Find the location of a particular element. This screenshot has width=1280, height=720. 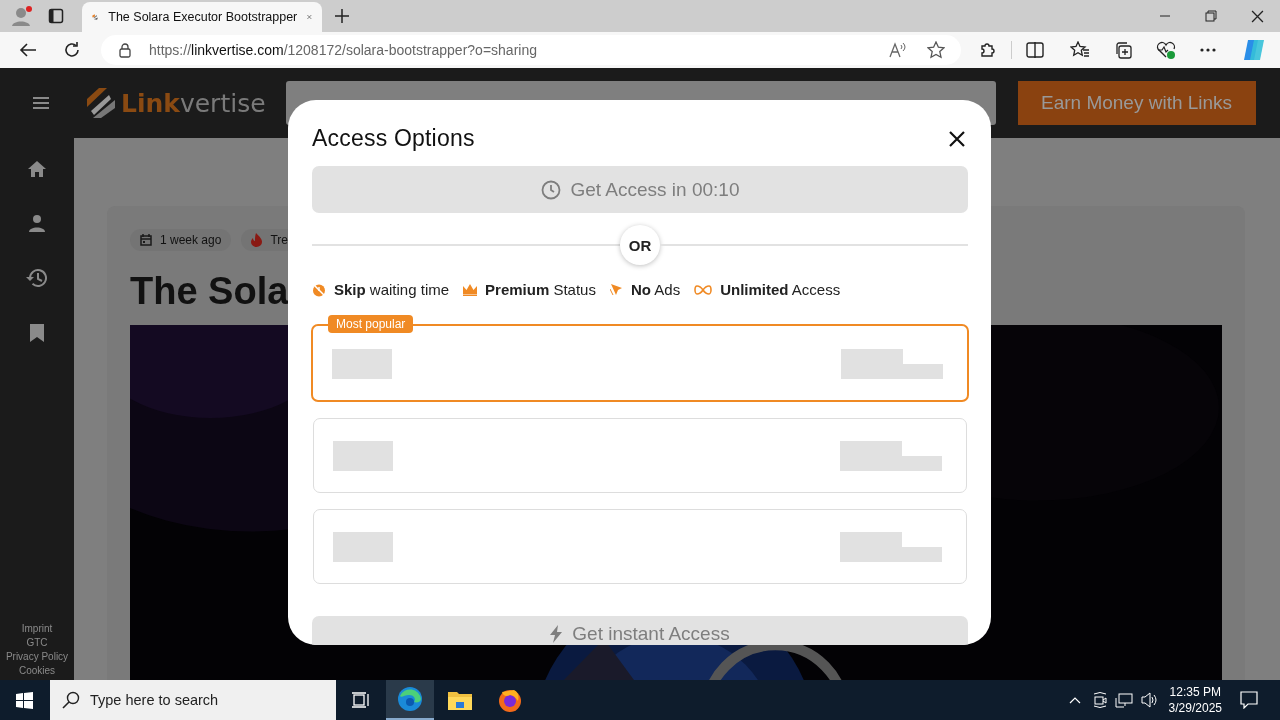

bookmark-icon is located at coordinates (37, 333).